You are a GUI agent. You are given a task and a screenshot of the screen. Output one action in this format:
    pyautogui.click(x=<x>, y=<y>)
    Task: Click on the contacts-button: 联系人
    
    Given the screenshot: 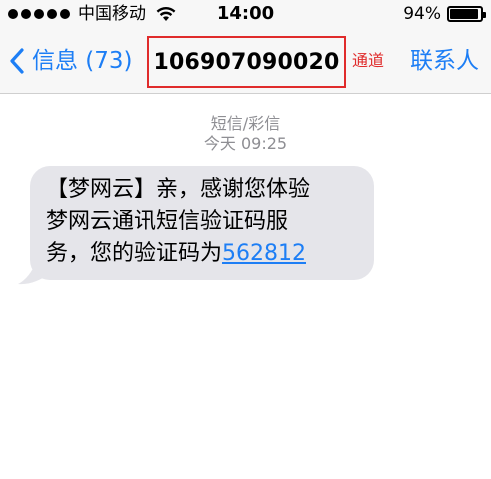 What is the action you would take?
    pyautogui.click(x=444, y=61)
    